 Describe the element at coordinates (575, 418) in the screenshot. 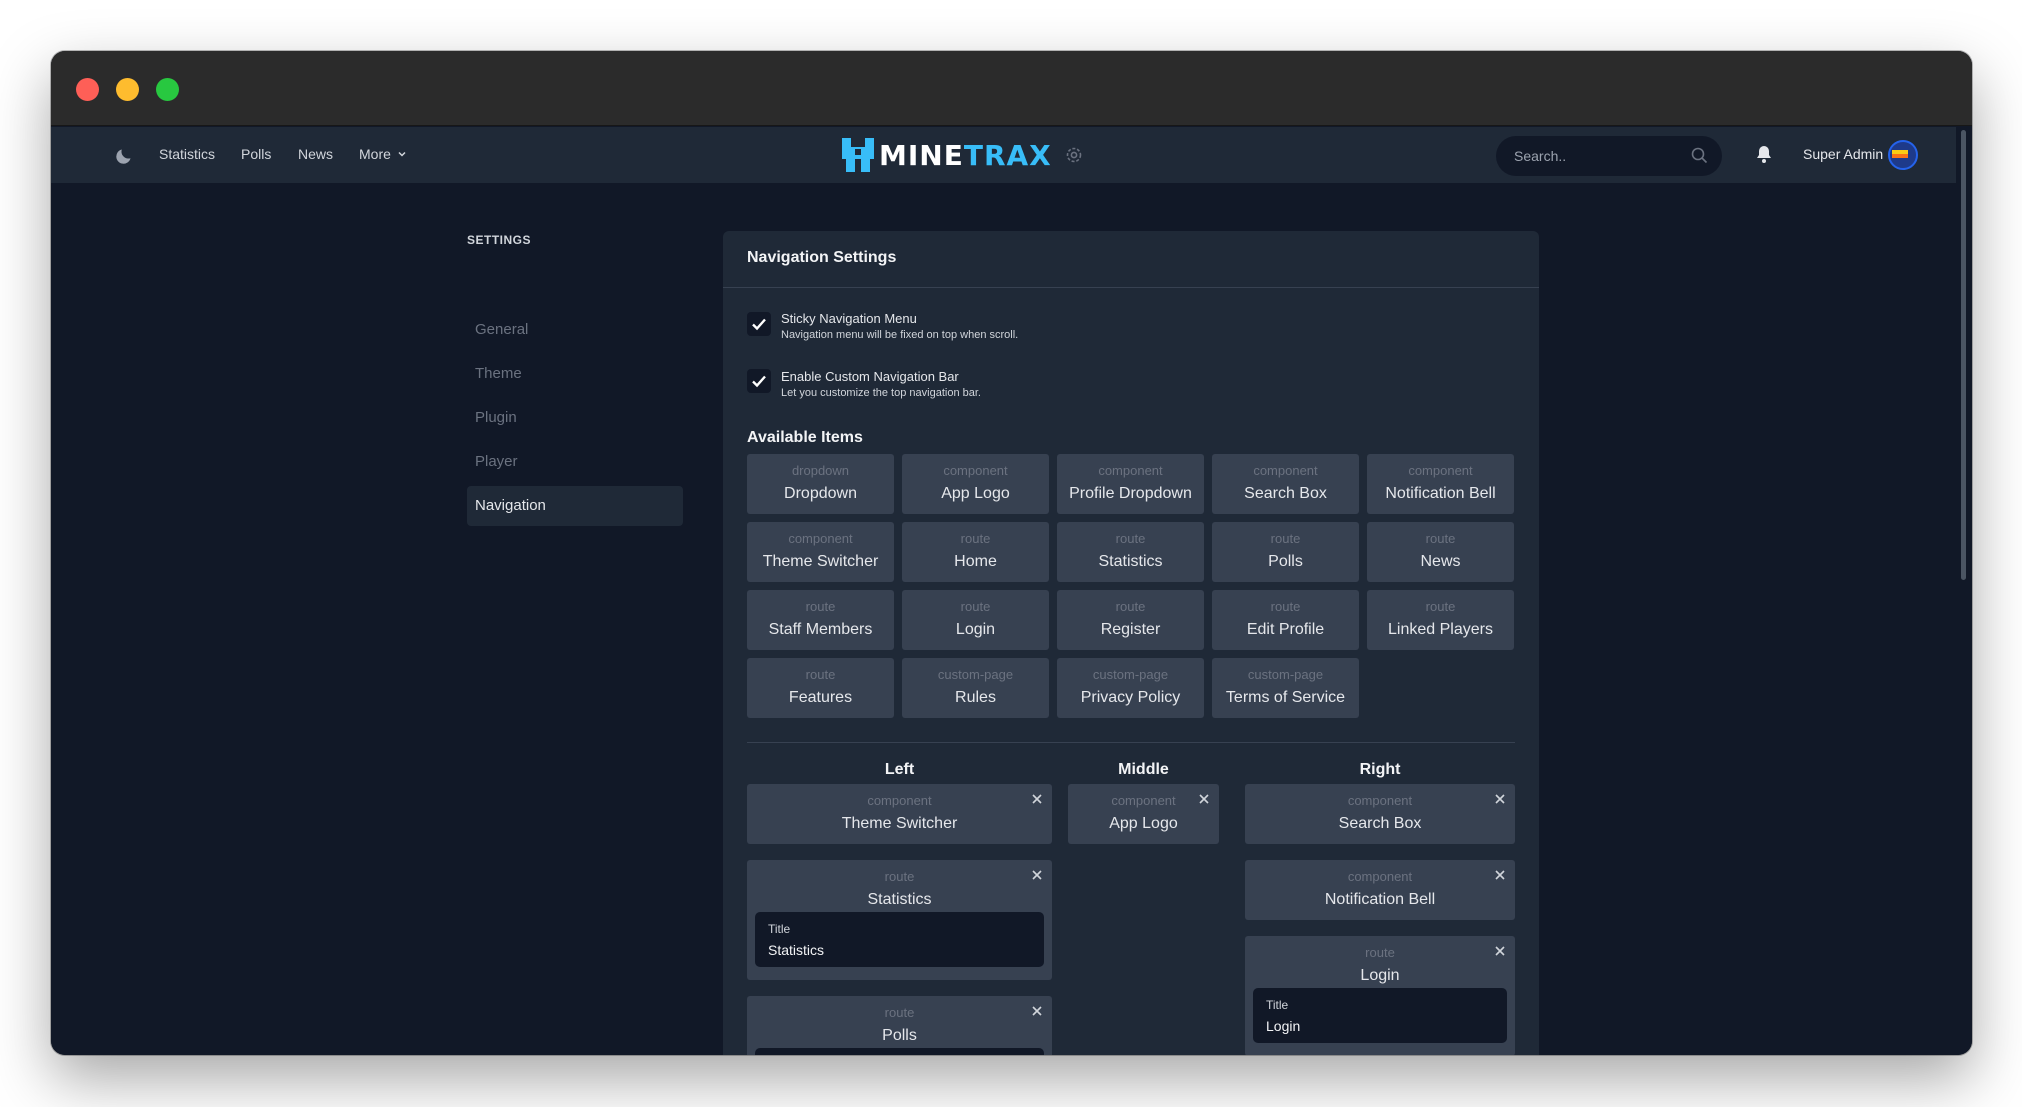

I see `sidebar-item-plugin: Plugin` at that location.